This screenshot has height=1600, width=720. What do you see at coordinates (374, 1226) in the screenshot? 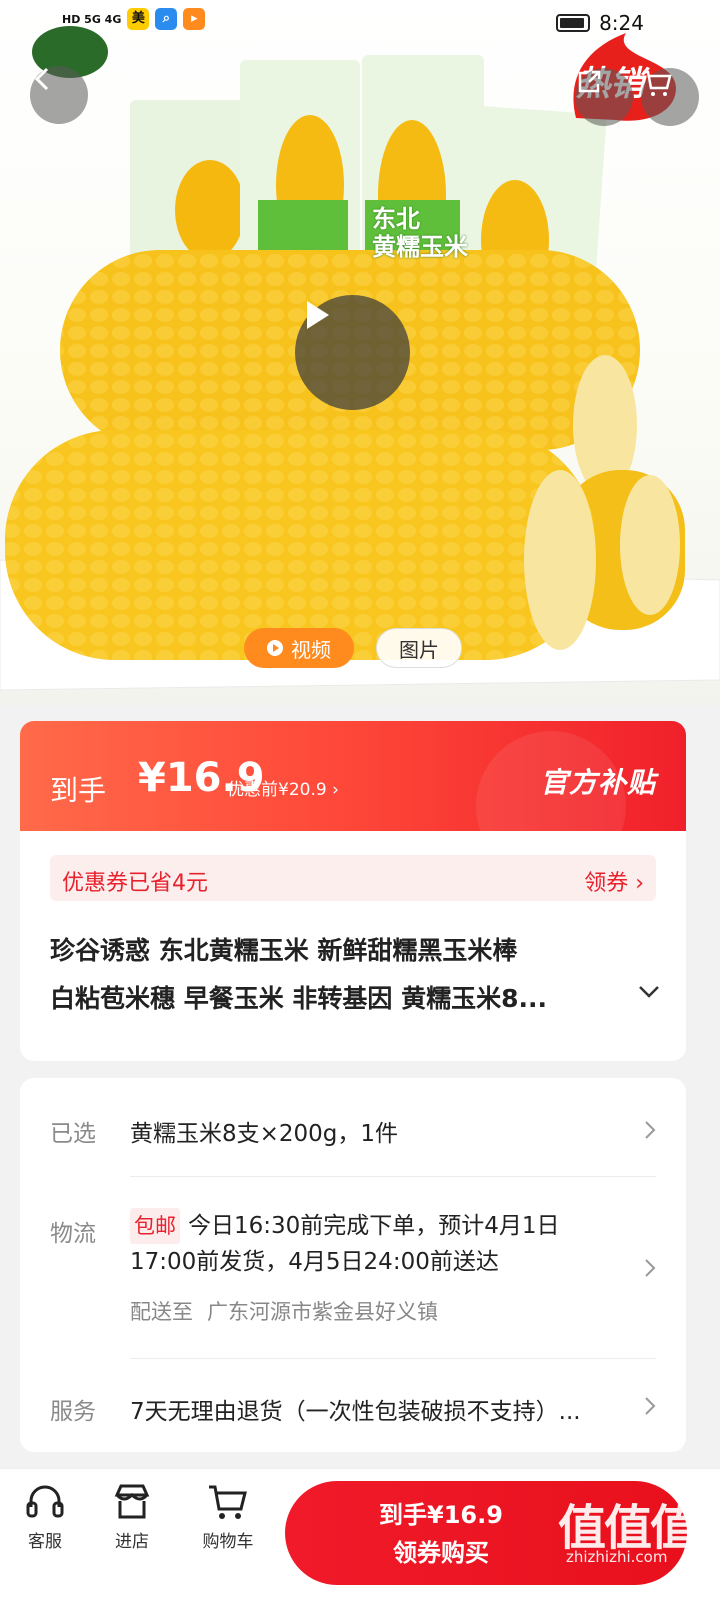
I see `delivery-line1: 今日16:30前完成下单，预计4月1日` at bounding box center [374, 1226].